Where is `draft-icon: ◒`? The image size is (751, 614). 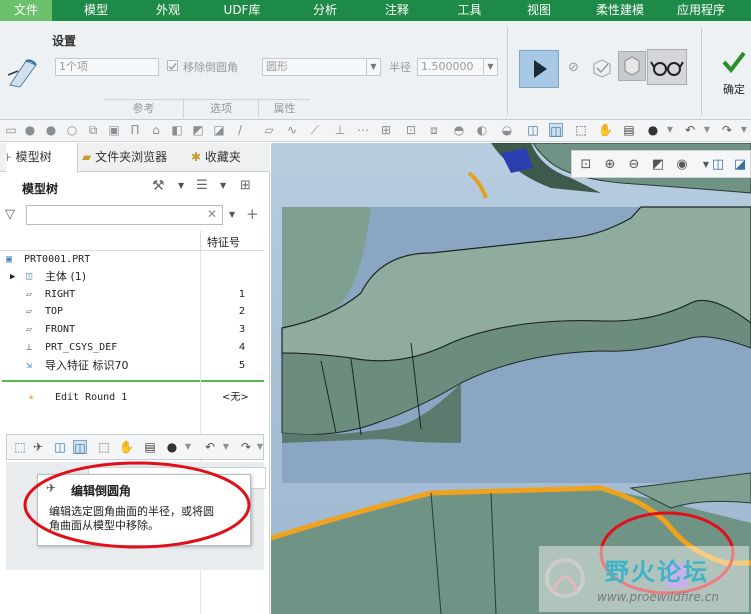
draft-icon: ◒ is located at coordinates (507, 130).